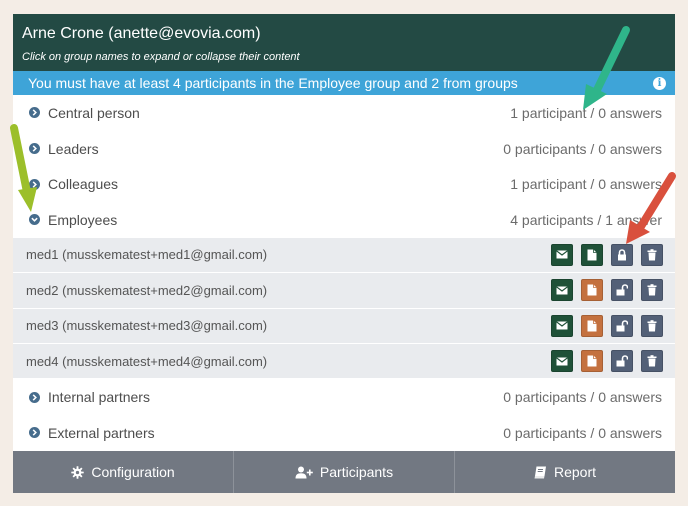 The height and width of the screenshot is (506, 688). Describe the element at coordinates (344, 148) in the screenshot. I see `group-leaders: Leaders 0 participants / 0 answers` at that location.